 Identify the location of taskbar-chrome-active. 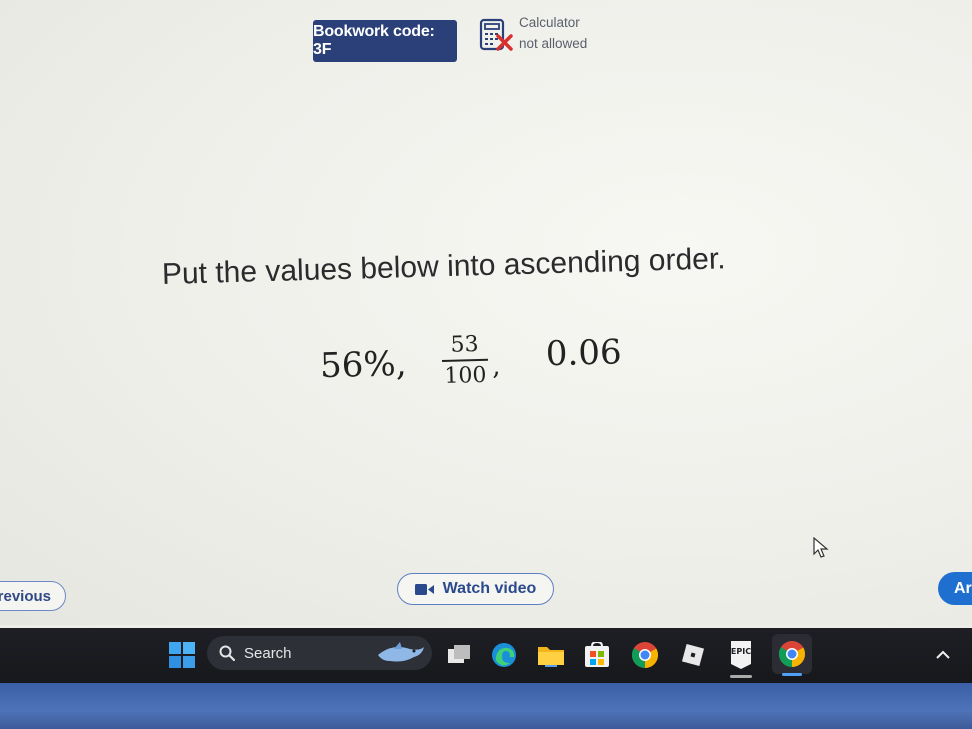
(792, 655).